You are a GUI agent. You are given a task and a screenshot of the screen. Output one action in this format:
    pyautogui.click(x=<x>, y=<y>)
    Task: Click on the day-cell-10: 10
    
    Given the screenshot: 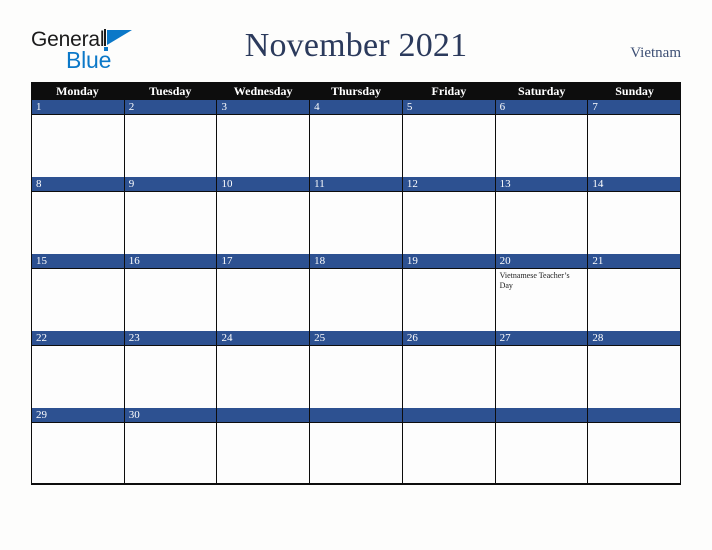 What is the action you would take?
    pyautogui.click(x=264, y=215)
    